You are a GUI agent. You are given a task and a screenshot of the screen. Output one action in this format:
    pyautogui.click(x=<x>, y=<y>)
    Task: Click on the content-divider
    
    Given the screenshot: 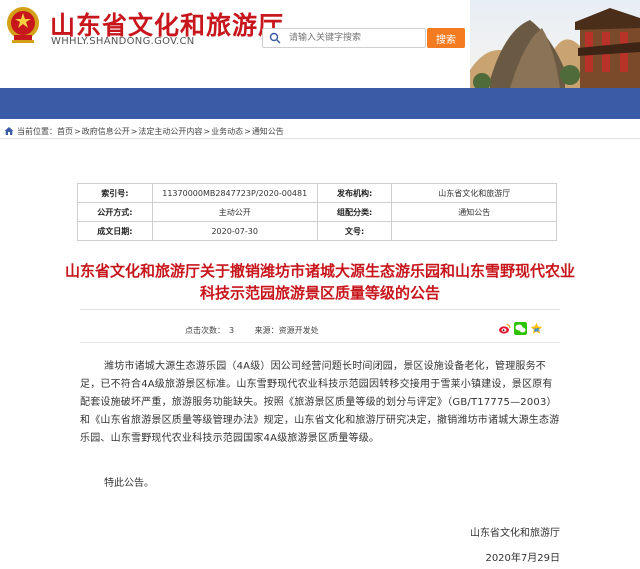 What is the action you would take?
    pyautogui.click(x=320, y=342)
    